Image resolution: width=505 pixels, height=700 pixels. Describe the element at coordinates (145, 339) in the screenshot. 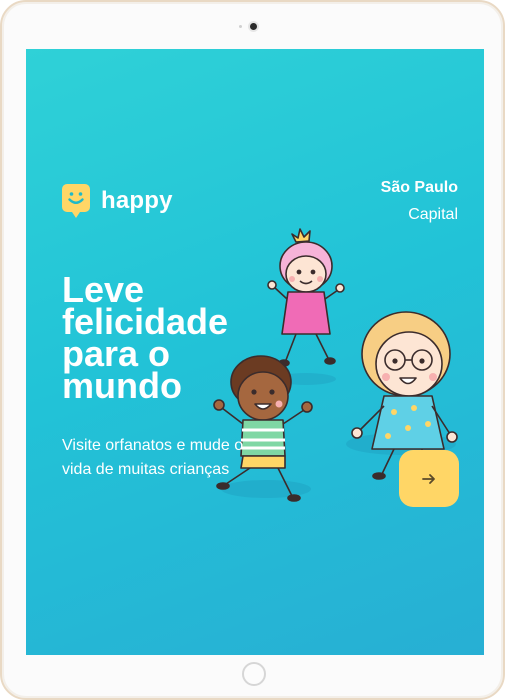

I see `hero-headline: Leve felicidade para o mundo` at that location.